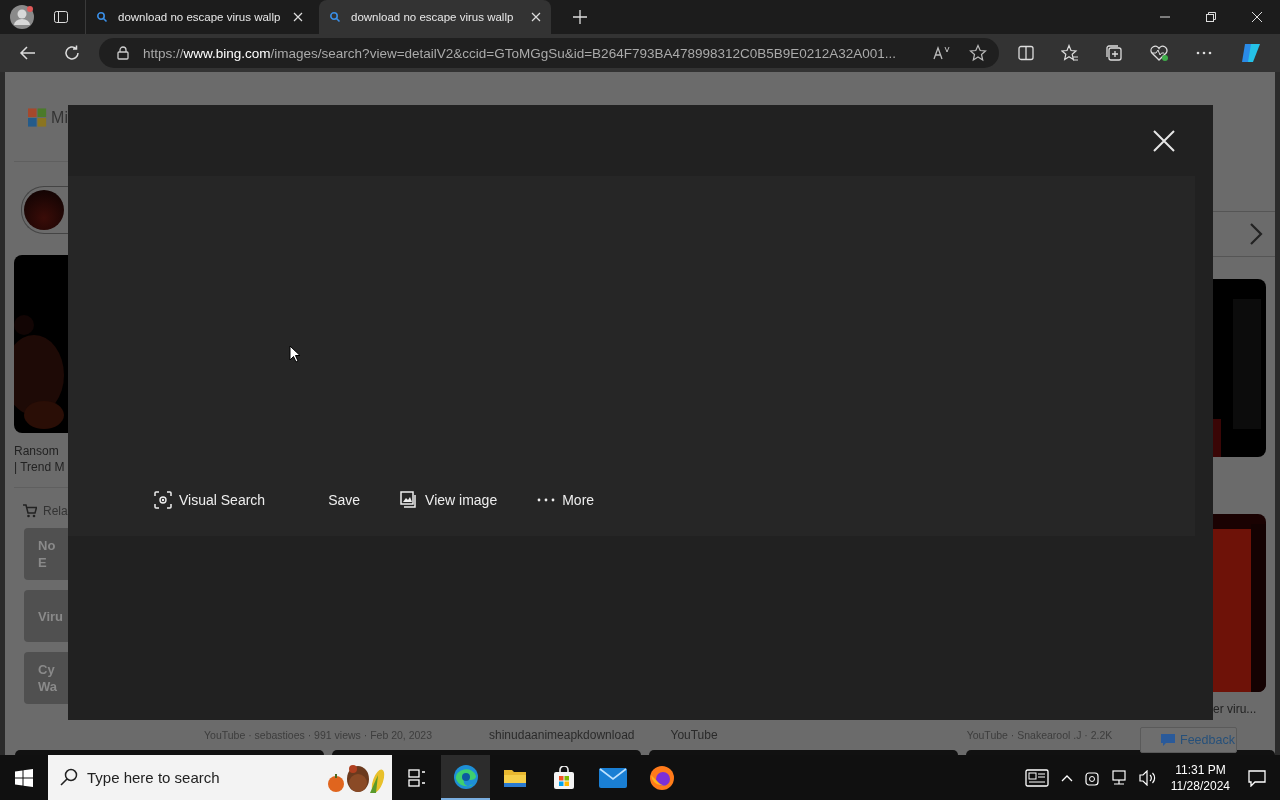 This screenshot has height=800, width=1280. Describe the element at coordinates (72, 53) in the screenshot. I see `refresh-icon` at that location.